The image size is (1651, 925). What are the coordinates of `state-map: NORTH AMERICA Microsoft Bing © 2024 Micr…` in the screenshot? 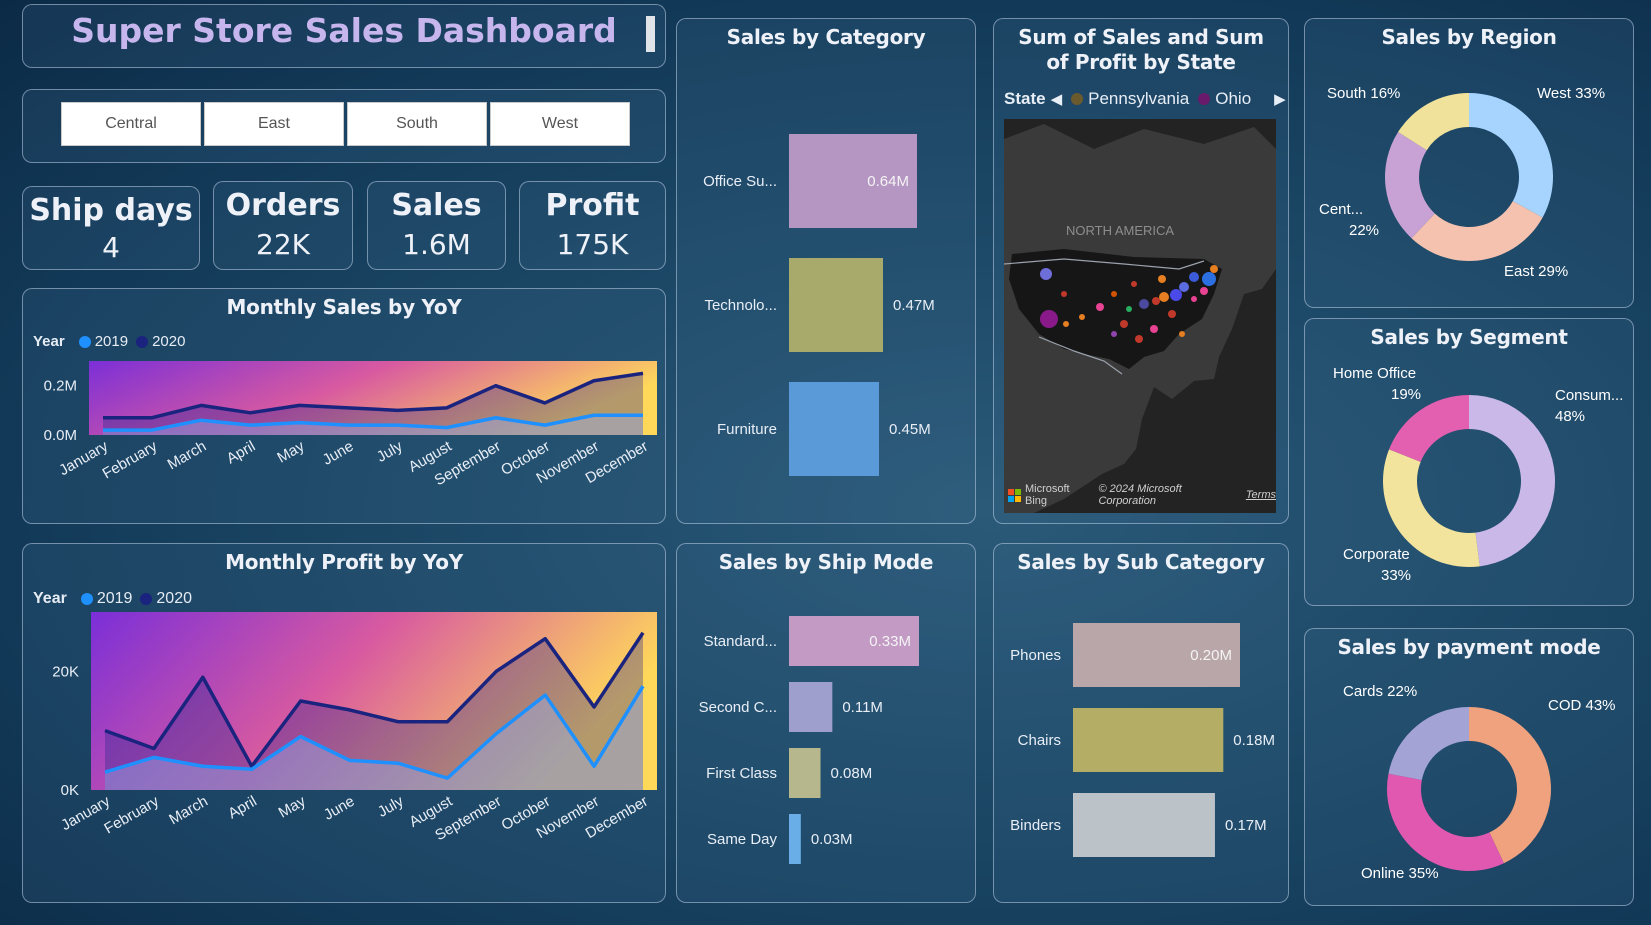 It's located at (1140, 316).